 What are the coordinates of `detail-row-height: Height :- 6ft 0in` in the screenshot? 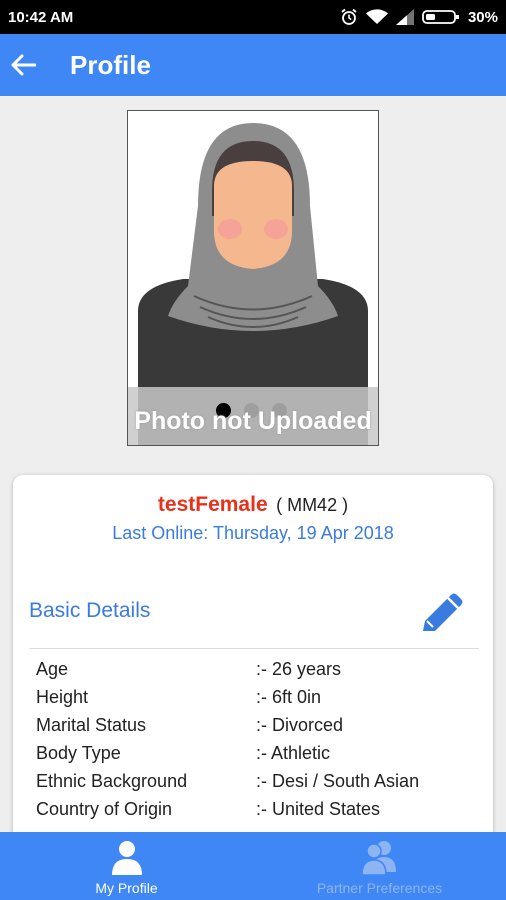 It's located at (256, 697).